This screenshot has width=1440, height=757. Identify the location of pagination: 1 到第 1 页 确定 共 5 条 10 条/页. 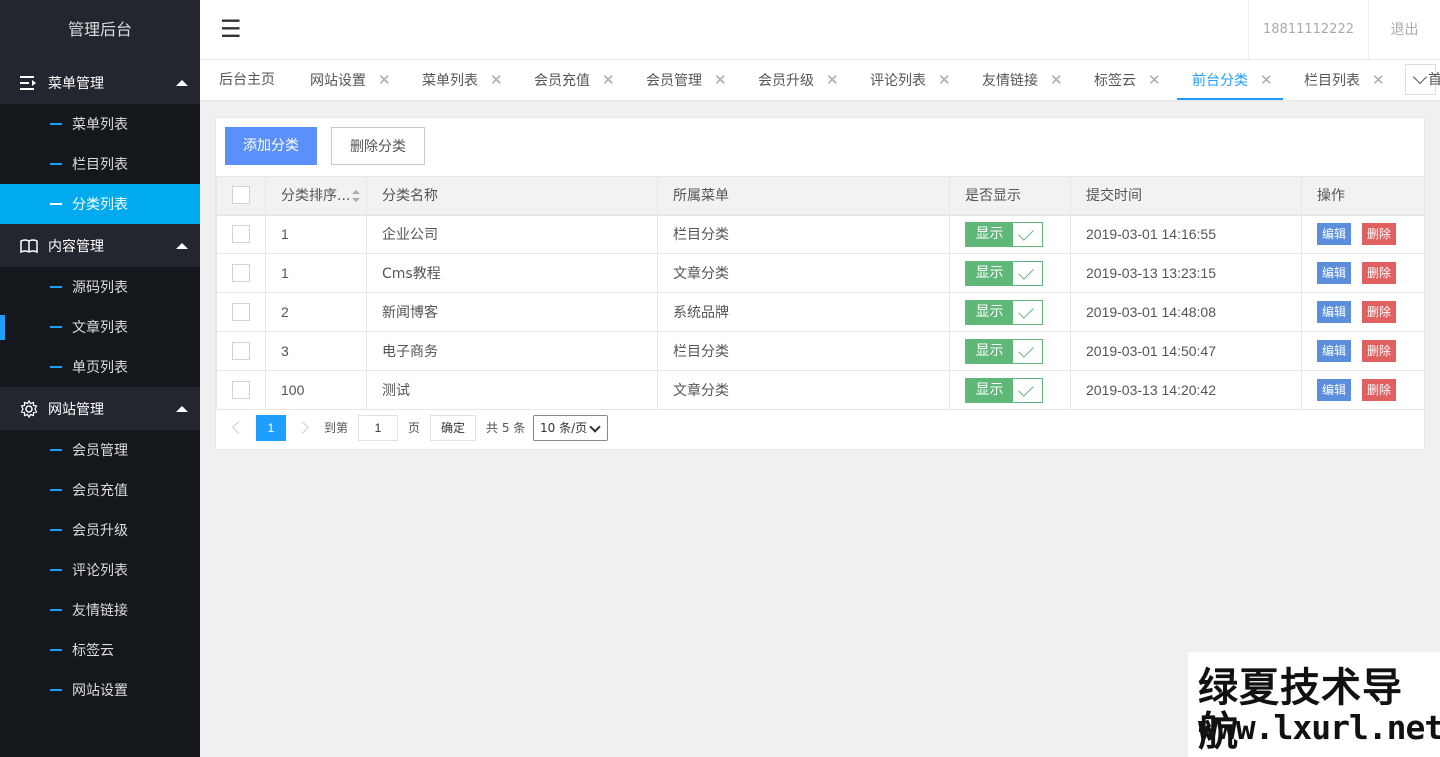
(820, 430).